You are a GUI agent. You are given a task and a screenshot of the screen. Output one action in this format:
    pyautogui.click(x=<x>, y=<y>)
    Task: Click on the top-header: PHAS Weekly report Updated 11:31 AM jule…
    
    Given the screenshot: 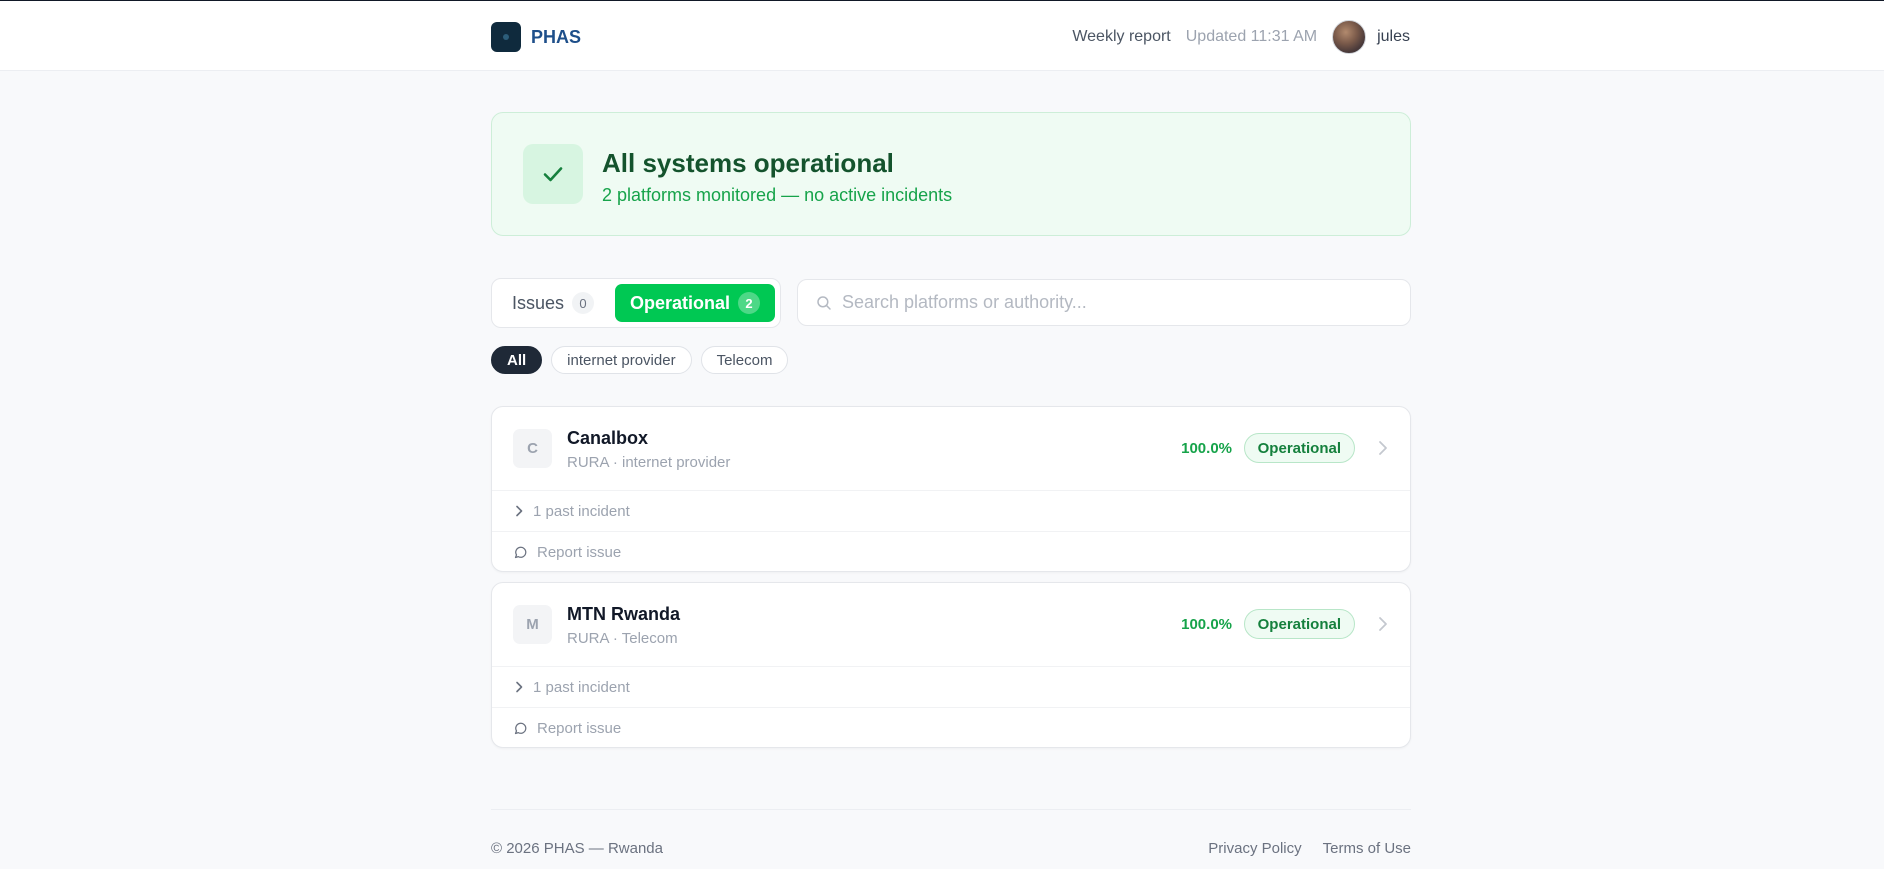 What is the action you would take?
    pyautogui.click(x=942, y=36)
    